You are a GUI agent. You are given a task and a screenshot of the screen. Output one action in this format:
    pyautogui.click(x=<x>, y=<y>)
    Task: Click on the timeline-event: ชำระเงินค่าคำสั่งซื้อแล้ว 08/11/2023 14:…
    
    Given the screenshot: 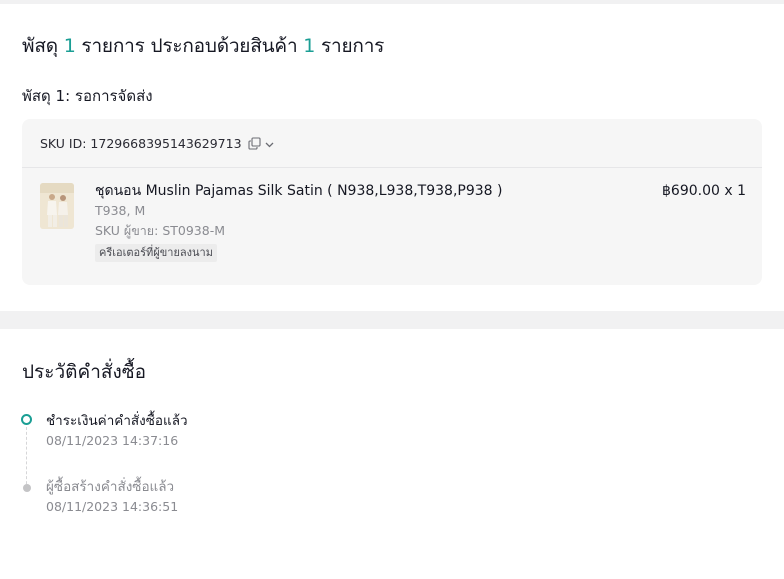 What is the action you would take?
    pyautogui.click(x=391, y=444)
    